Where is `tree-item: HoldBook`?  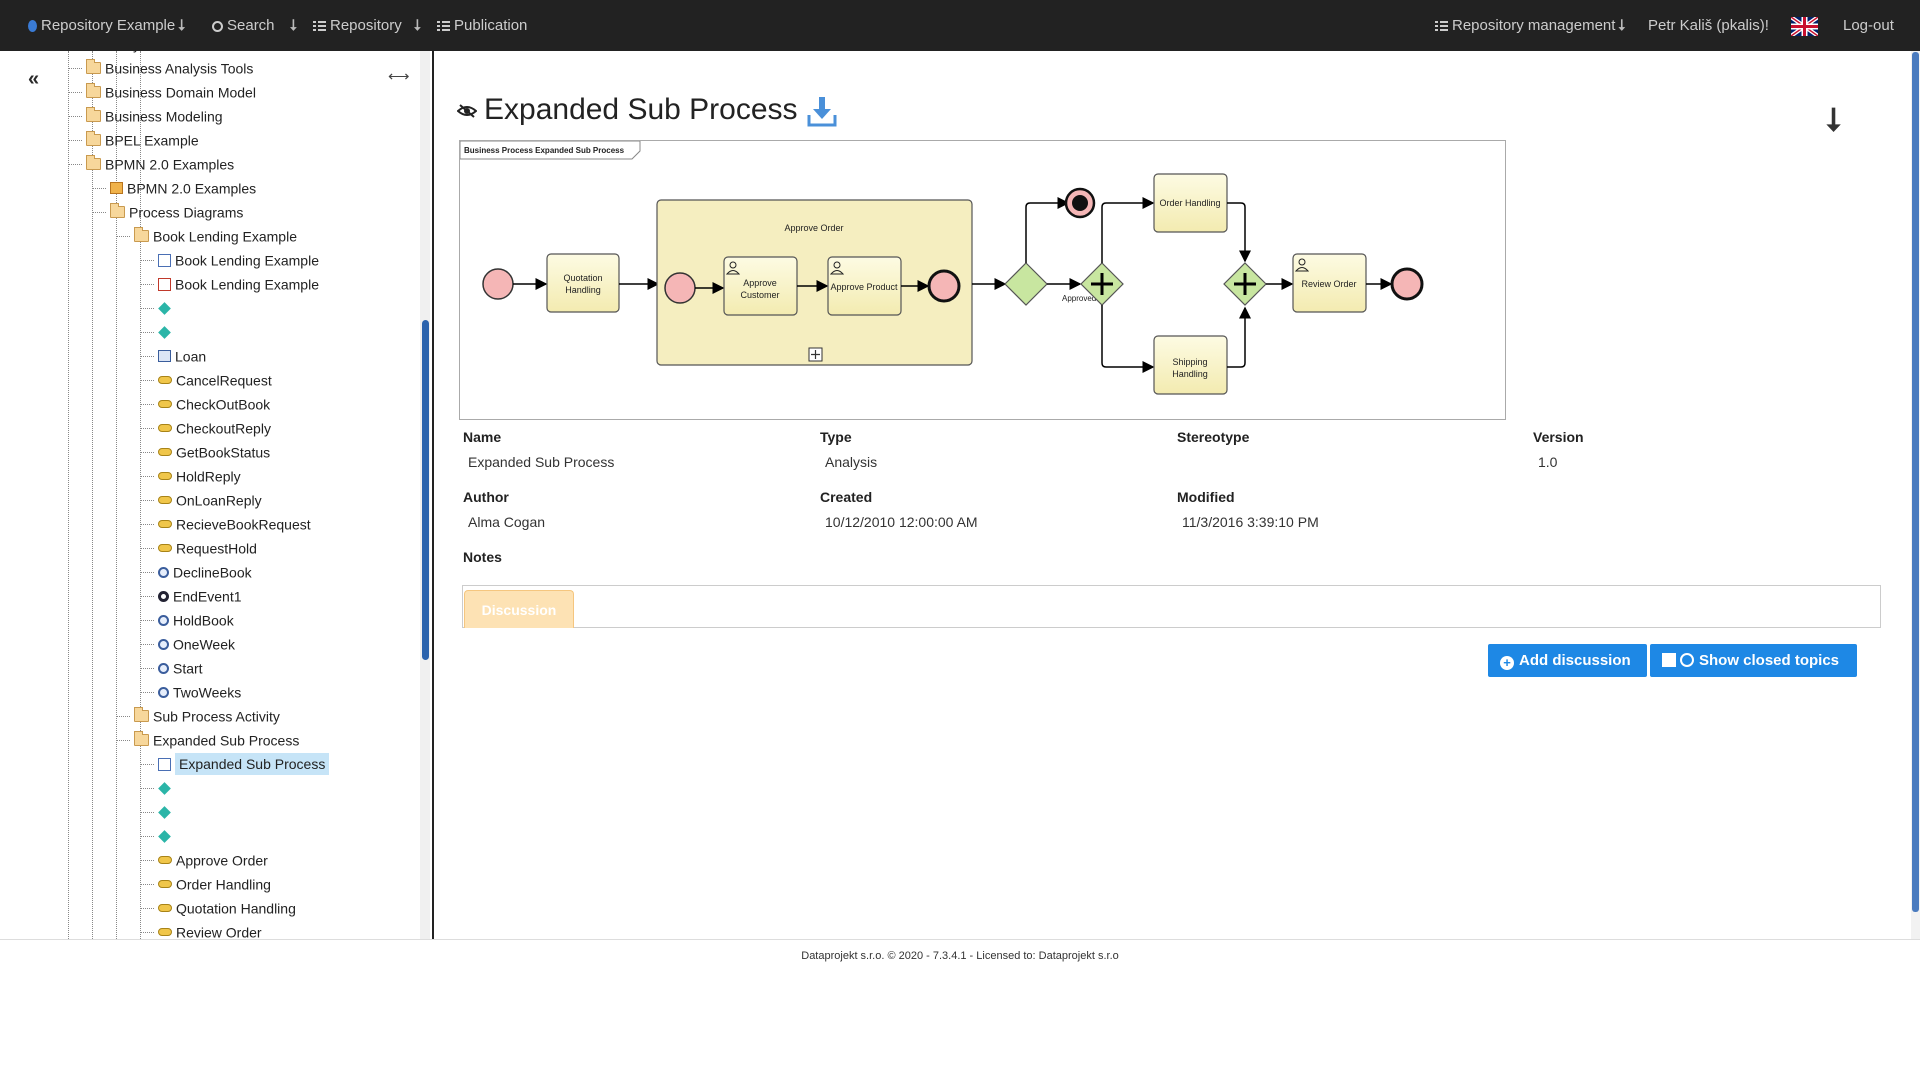 tree-item: HoldBook is located at coordinates (187, 619).